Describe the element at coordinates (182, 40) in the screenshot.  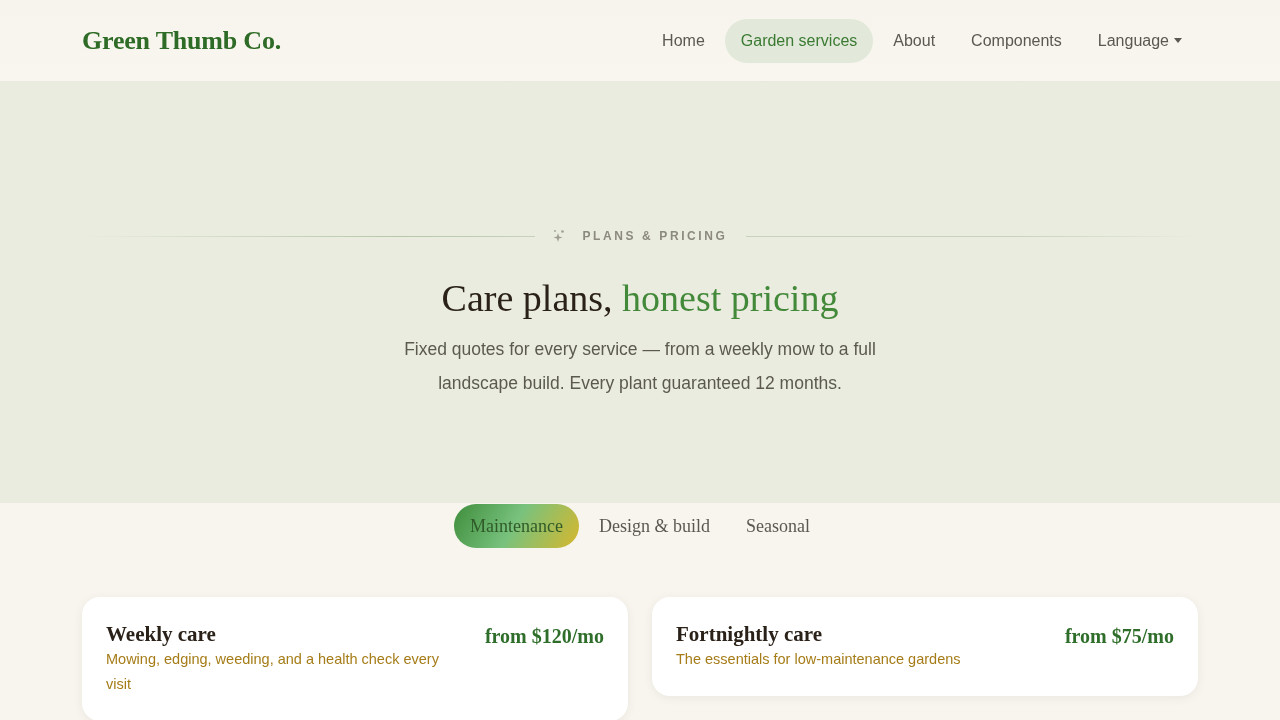
I see `brand-logo: Green Thumb Co.` at that location.